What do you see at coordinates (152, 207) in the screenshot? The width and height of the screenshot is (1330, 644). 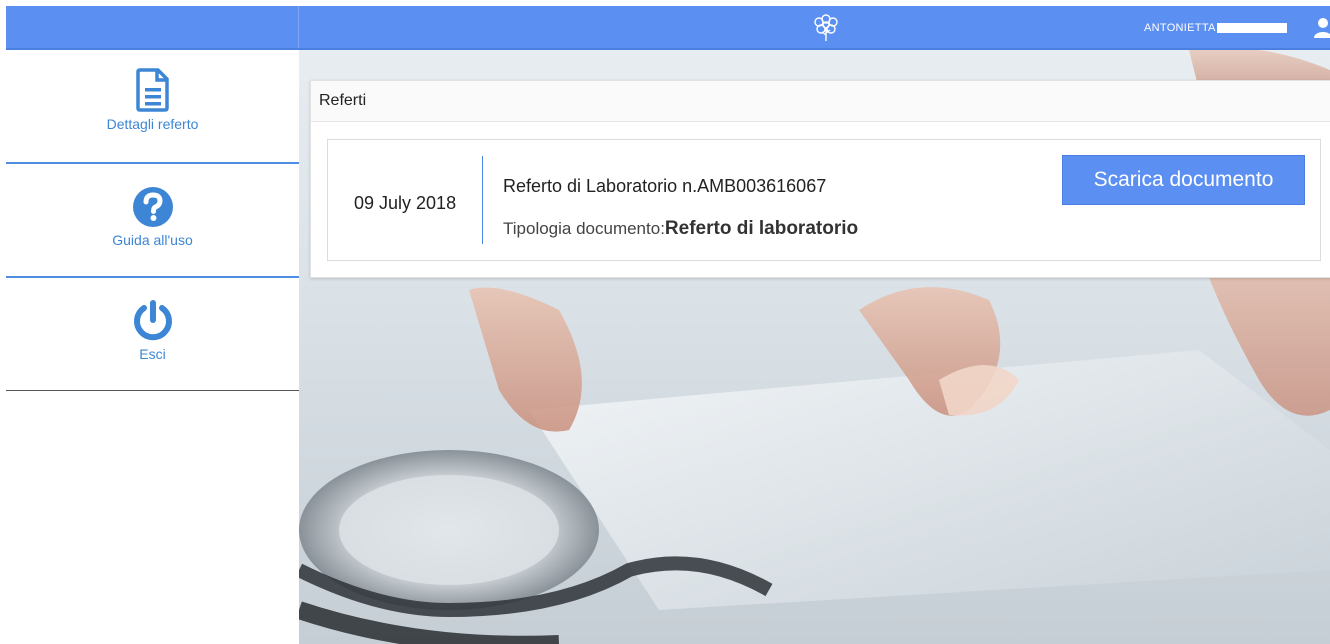 I see `question-icon` at bounding box center [152, 207].